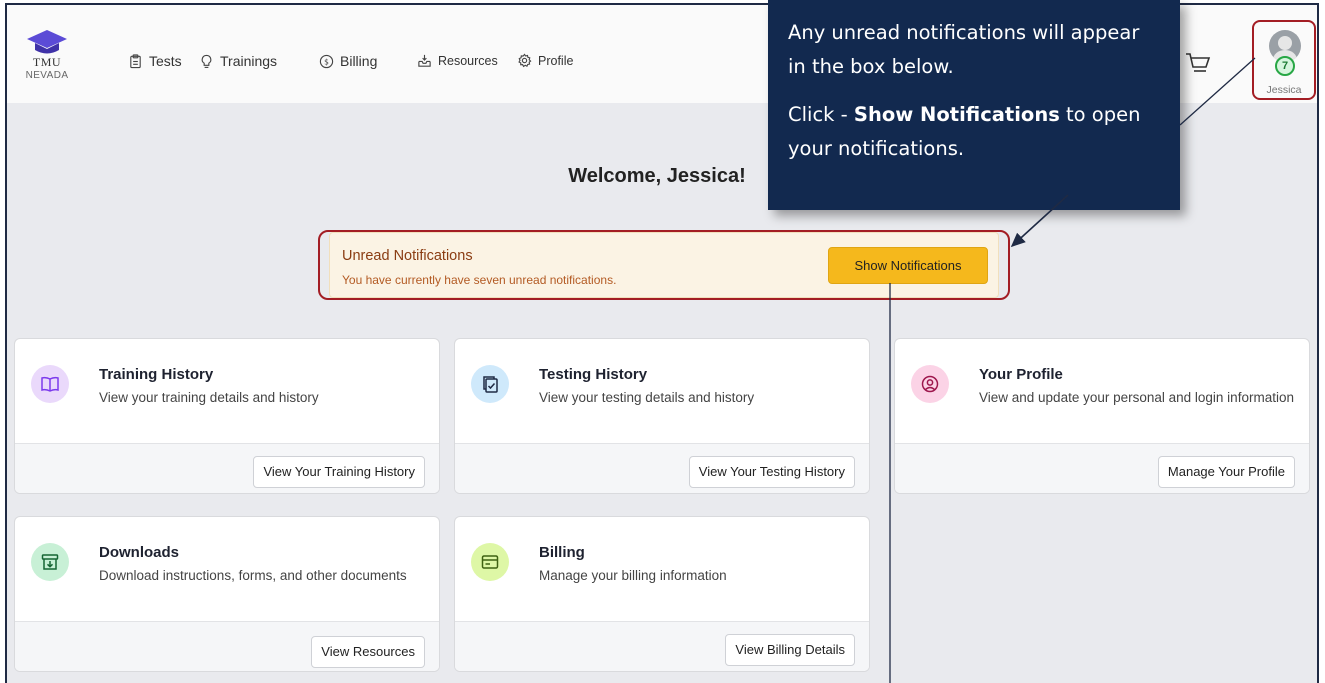 This screenshot has height=683, width=1325. Describe the element at coordinates (1198, 63) in the screenshot. I see `cart-icon` at that location.